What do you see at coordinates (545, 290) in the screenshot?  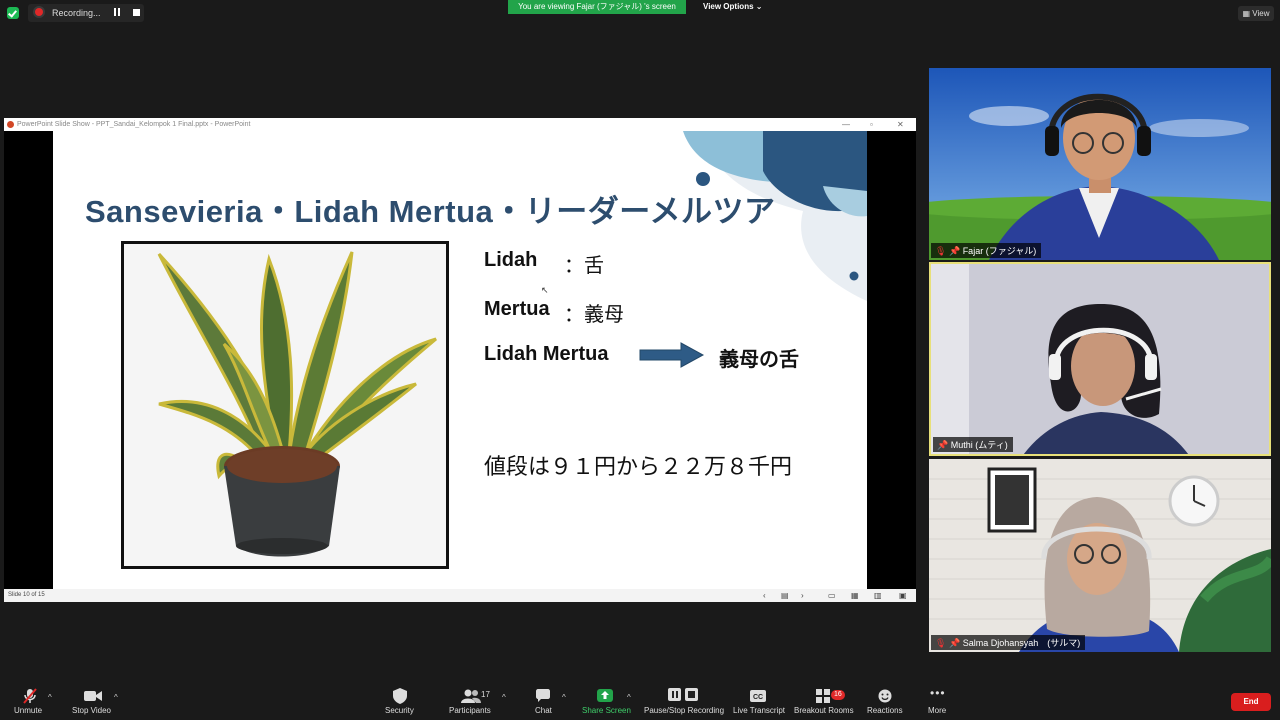 I see `mouse-cursor-icon: ↖` at bounding box center [545, 290].